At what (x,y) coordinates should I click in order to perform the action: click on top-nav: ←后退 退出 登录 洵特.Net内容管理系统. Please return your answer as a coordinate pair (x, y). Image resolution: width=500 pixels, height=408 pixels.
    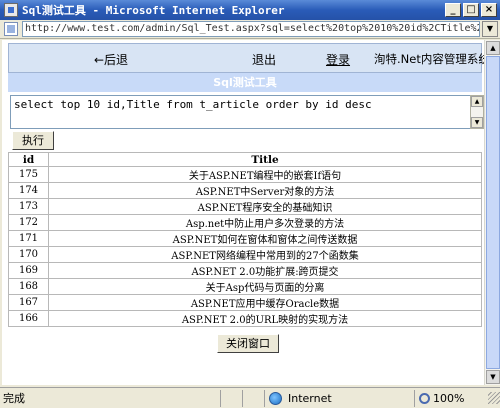
    Looking at the image, I should click on (246, 58).